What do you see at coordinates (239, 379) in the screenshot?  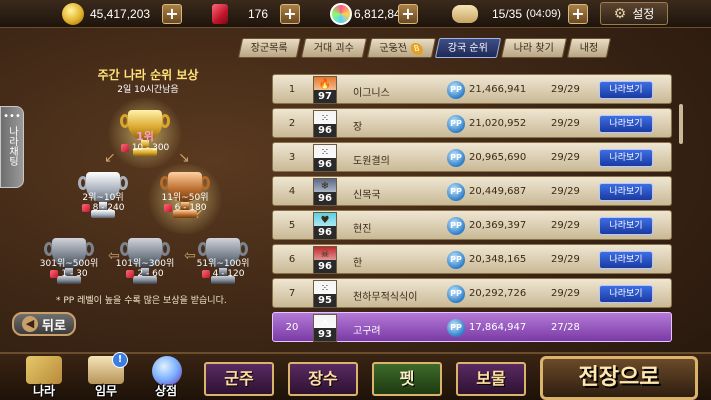 I see `lord-button: 군주` at bounding box center [239, 379].